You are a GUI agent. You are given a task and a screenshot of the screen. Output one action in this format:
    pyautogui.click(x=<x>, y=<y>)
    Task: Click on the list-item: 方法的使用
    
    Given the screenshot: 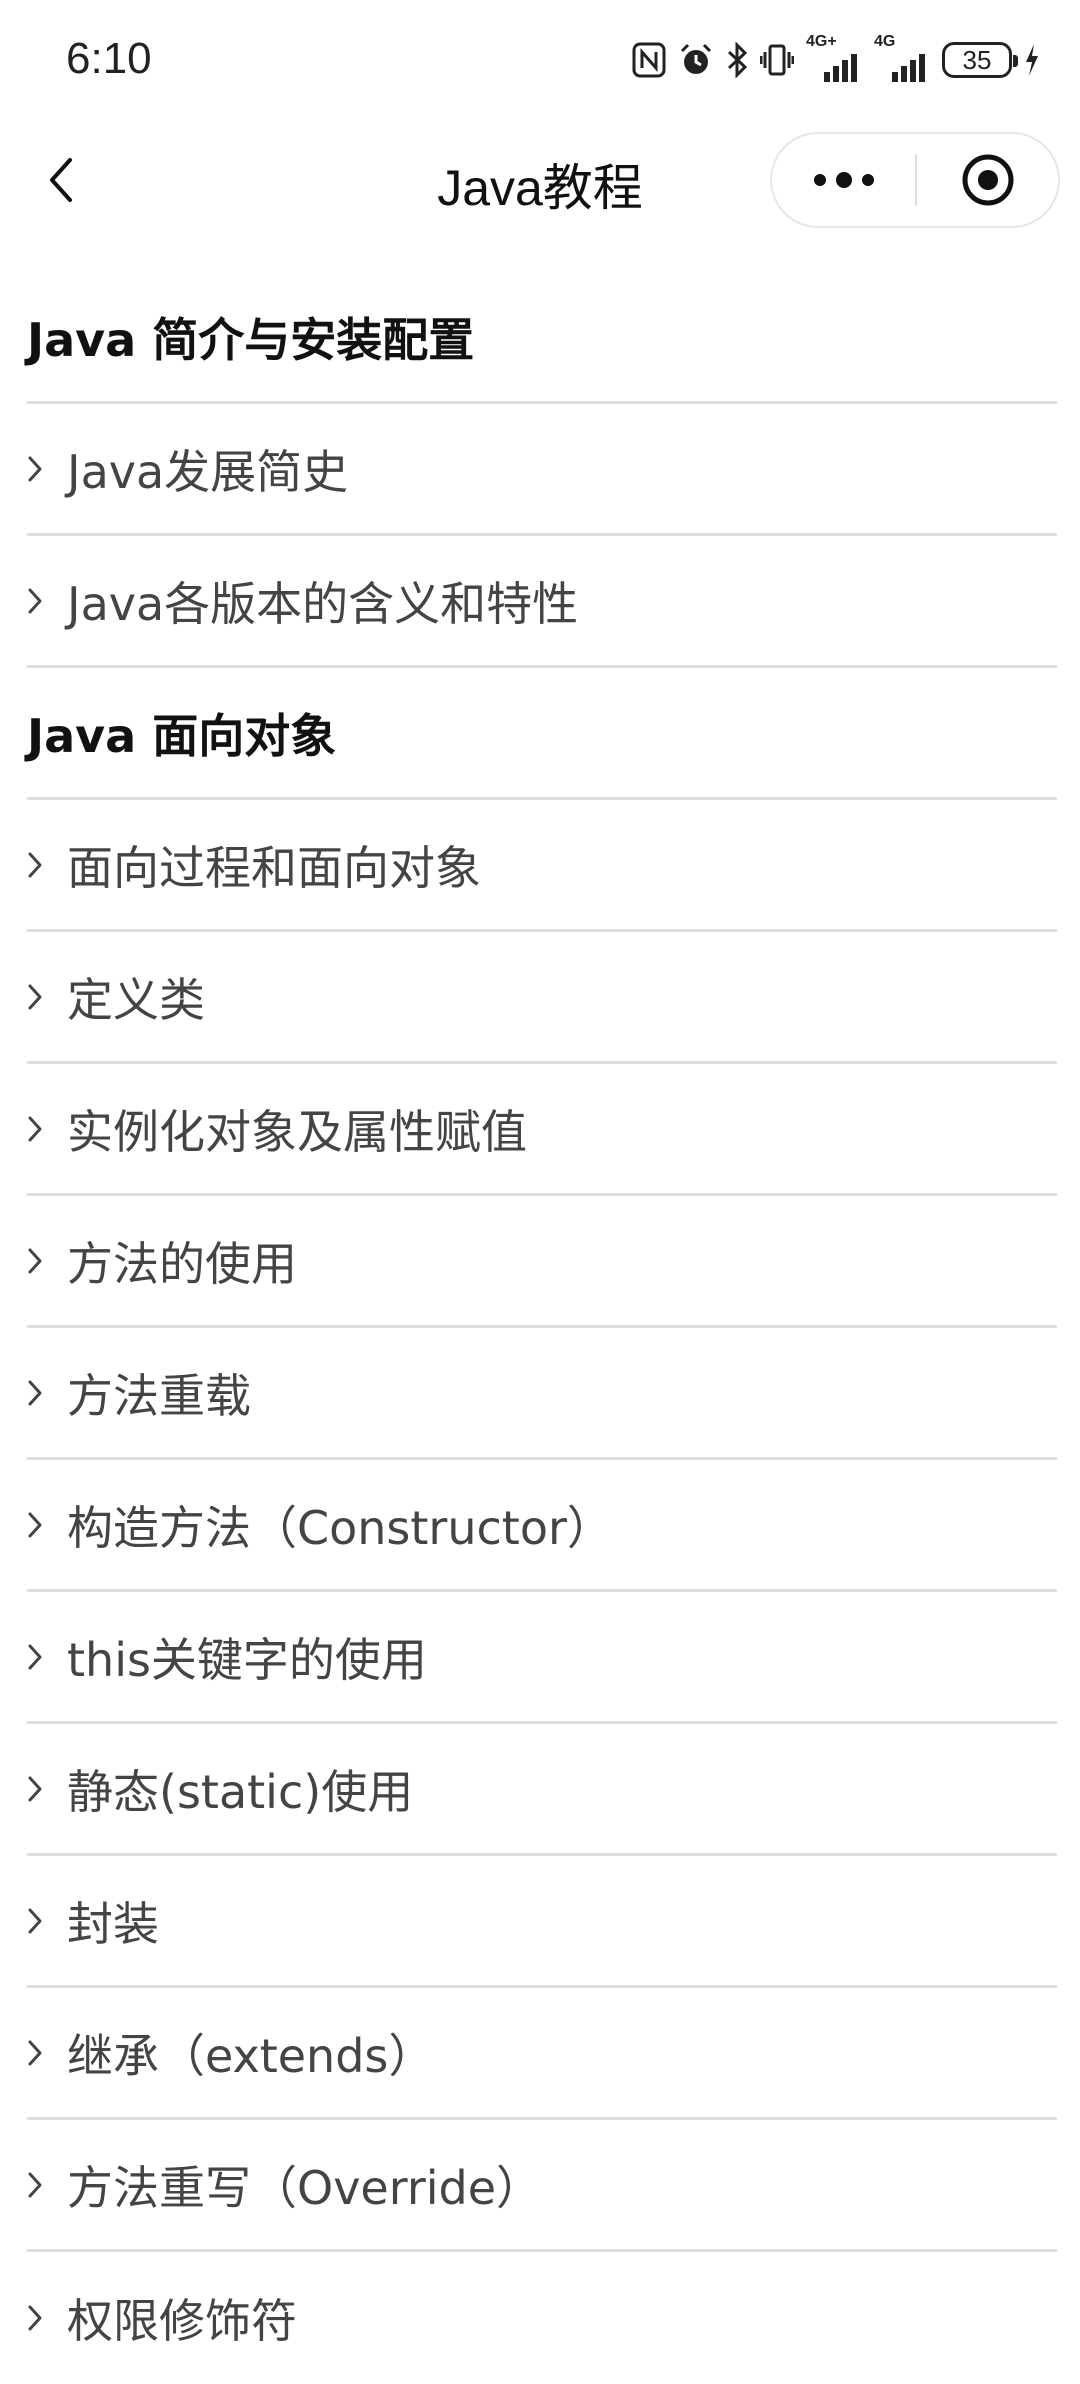 What is the action you would take?
    pyautogui.click(x=542, y=1262)
    